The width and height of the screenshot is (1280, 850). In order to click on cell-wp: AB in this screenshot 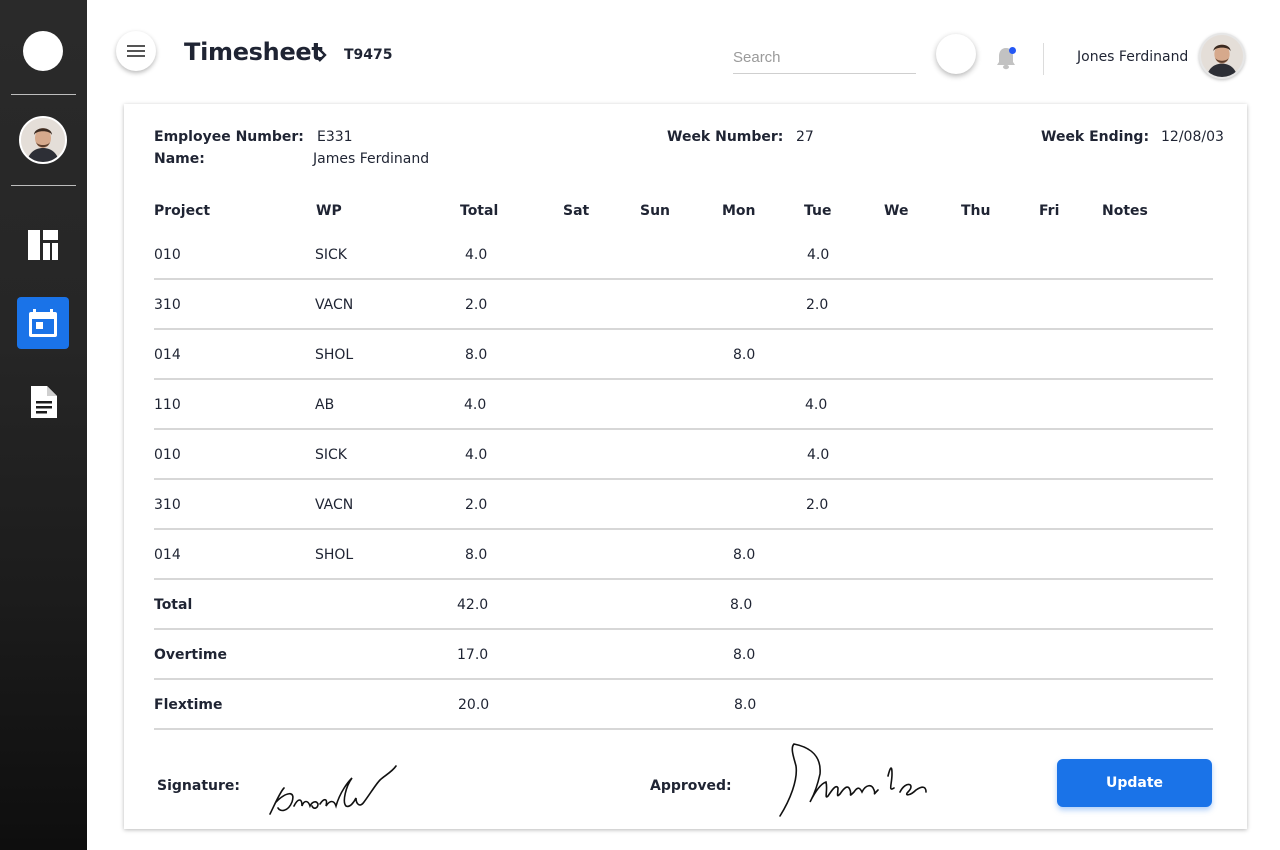, I will do `click(325, 405)`.